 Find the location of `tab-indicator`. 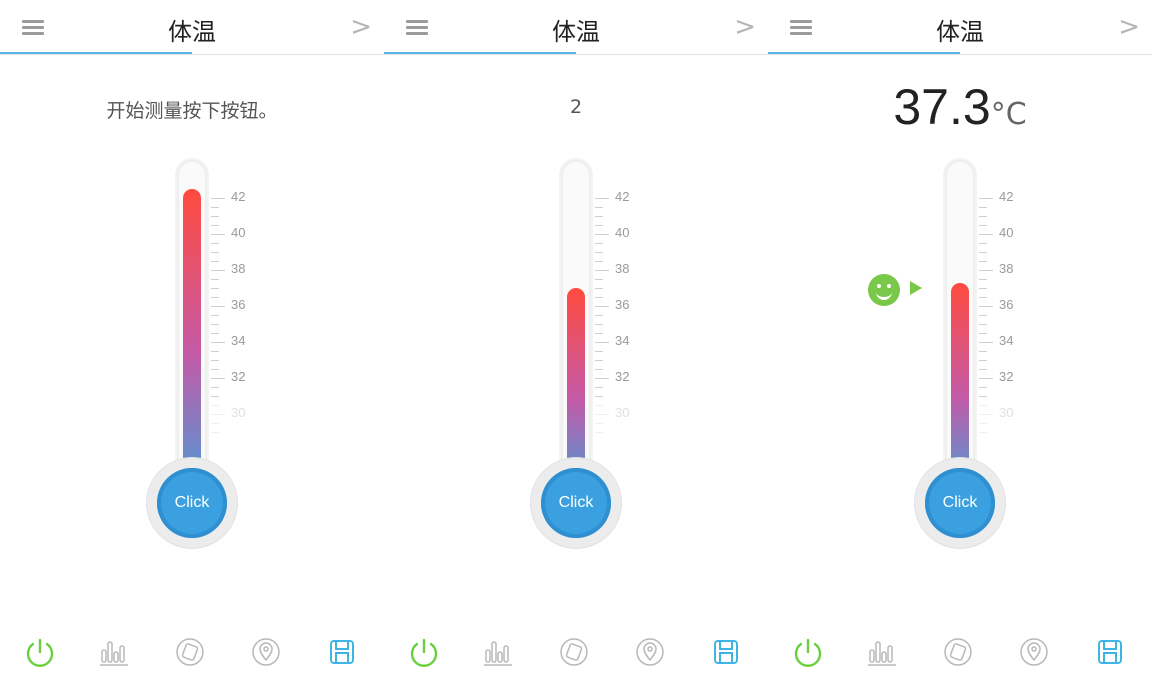

tab-indicator is located at coordinates (96, 53).